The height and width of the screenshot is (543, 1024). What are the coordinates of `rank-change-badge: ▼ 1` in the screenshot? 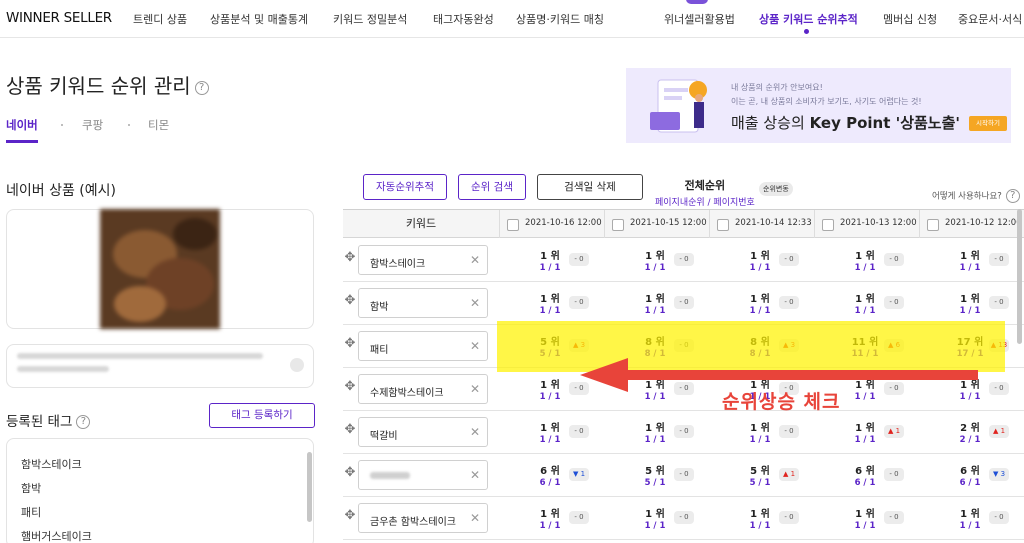 It's located at (579, 474).